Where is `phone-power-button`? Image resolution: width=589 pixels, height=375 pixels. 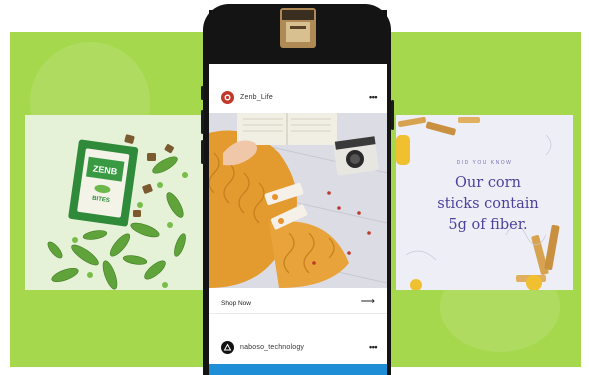
phone-power-button is located at coordinates (392, 115).